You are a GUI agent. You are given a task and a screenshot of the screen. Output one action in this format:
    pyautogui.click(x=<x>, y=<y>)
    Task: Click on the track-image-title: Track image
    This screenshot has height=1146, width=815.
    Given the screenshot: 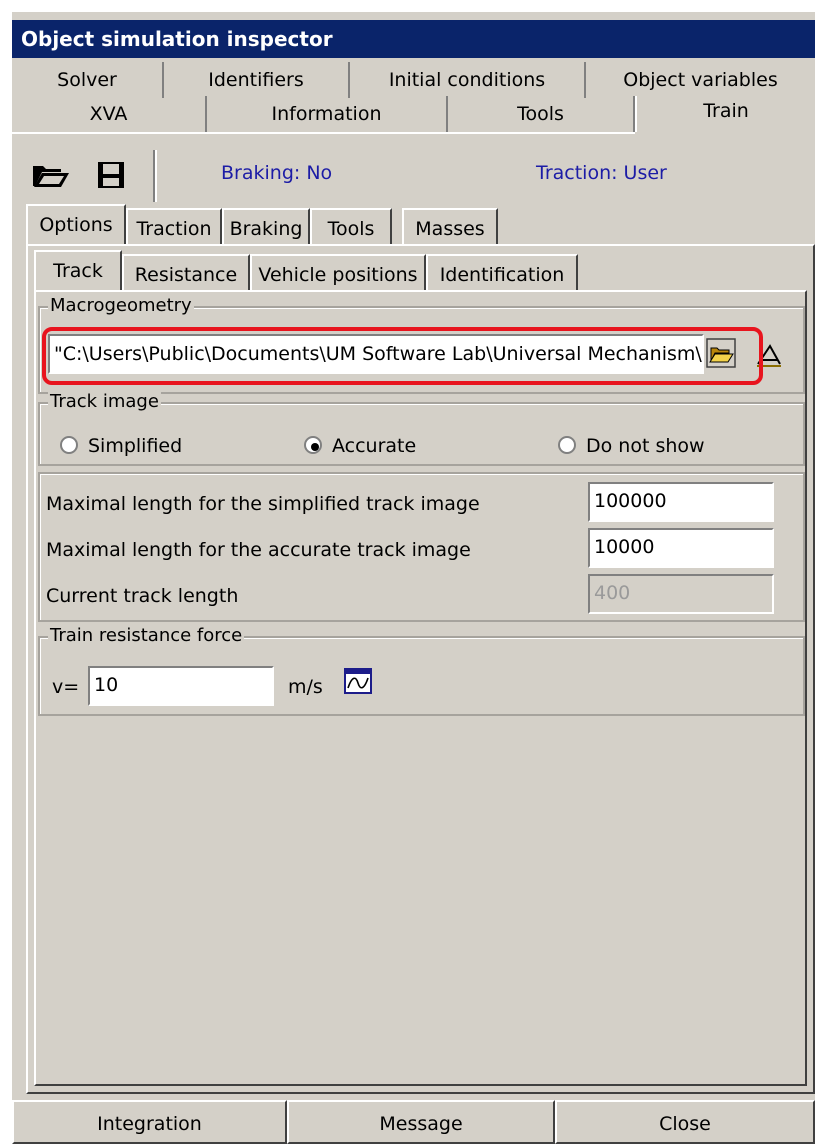 What is the action you would take?
    pyautogui.click(x=104, y=402)
    